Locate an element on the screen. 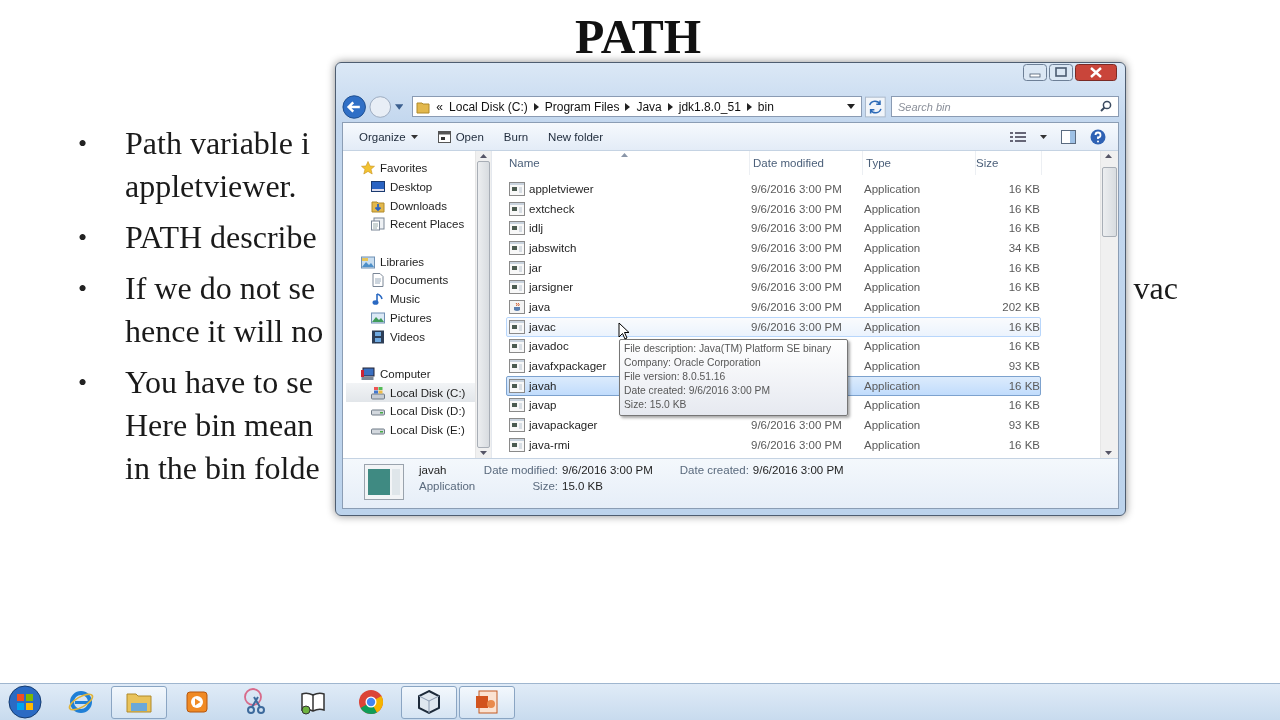  breadcrumb-item: Java is located at coordinates (649, 106).